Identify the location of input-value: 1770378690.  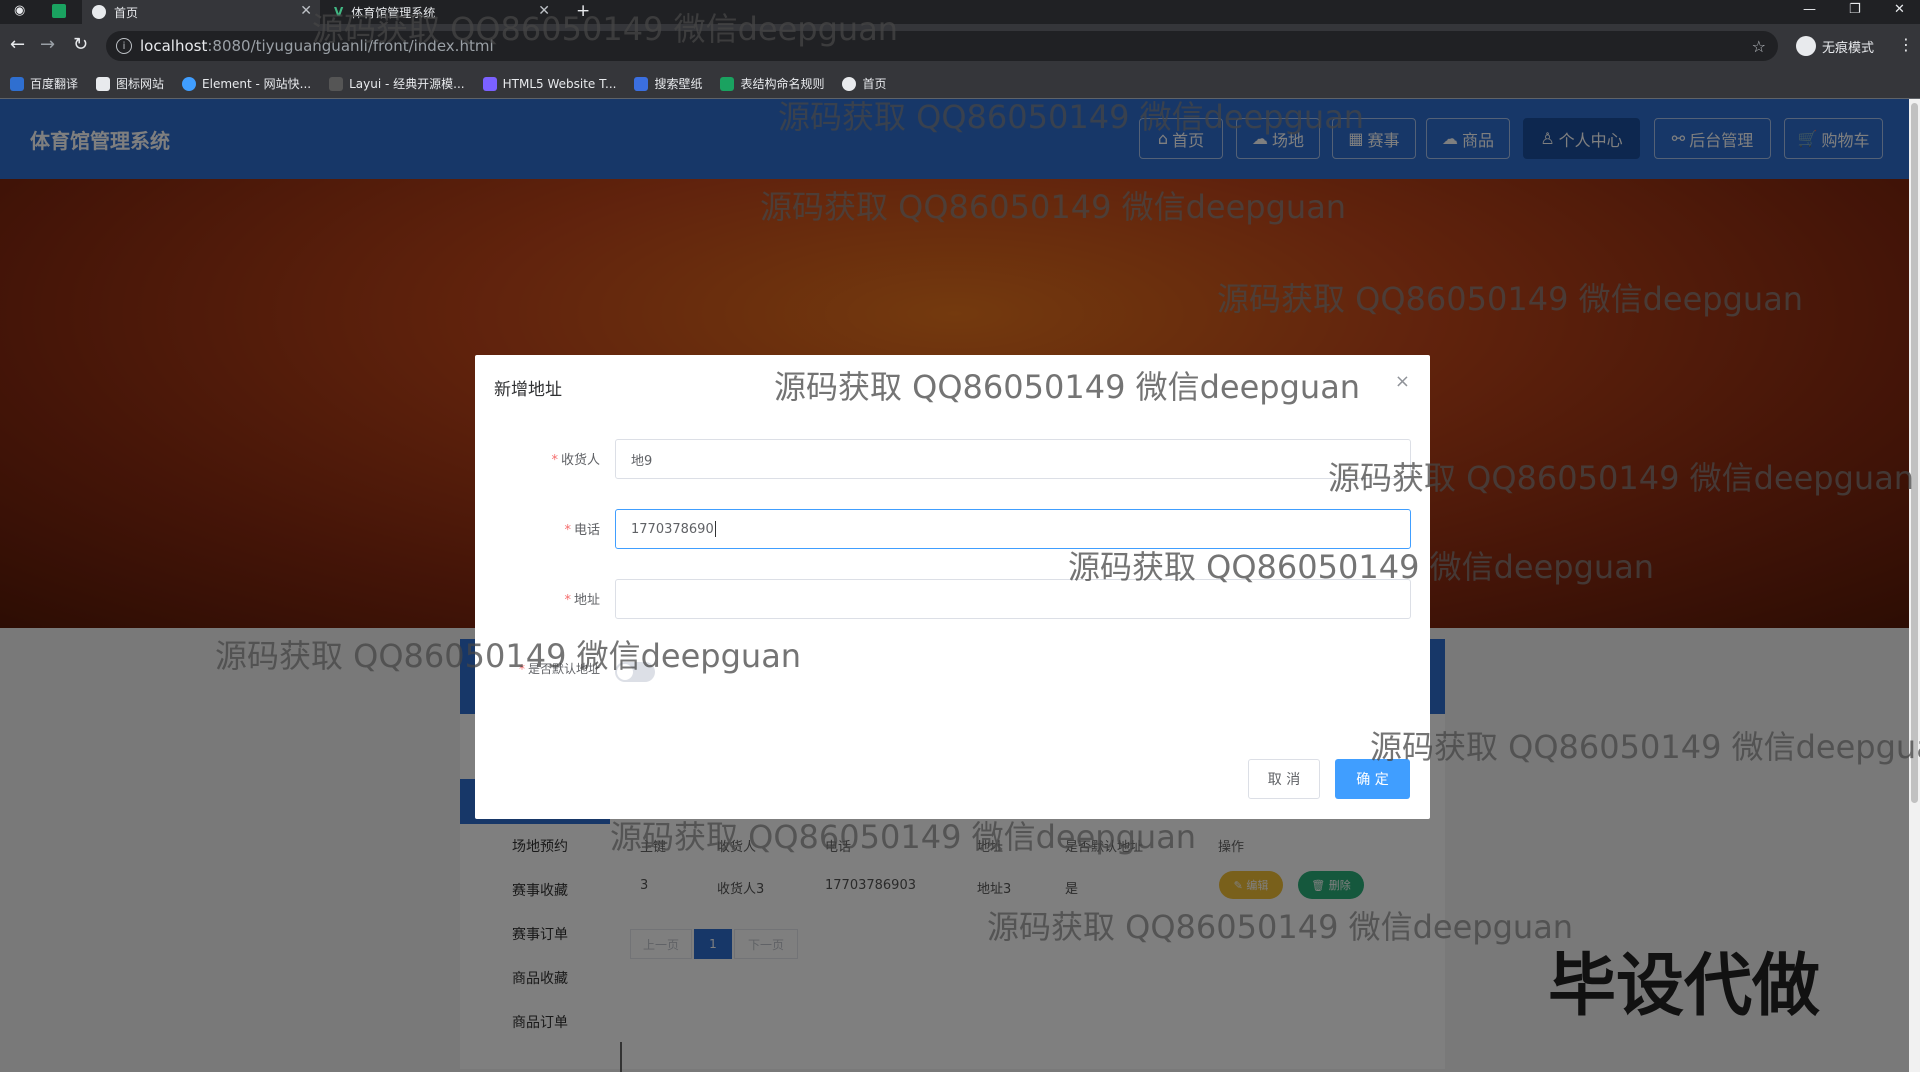
(672, 529).